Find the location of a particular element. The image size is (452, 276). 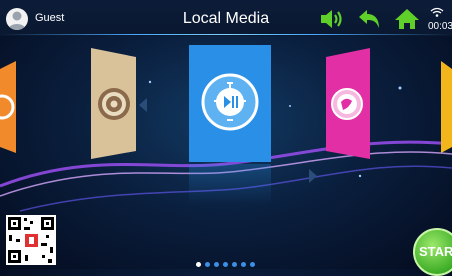

globe-icon is located at coordinates (347, 104).